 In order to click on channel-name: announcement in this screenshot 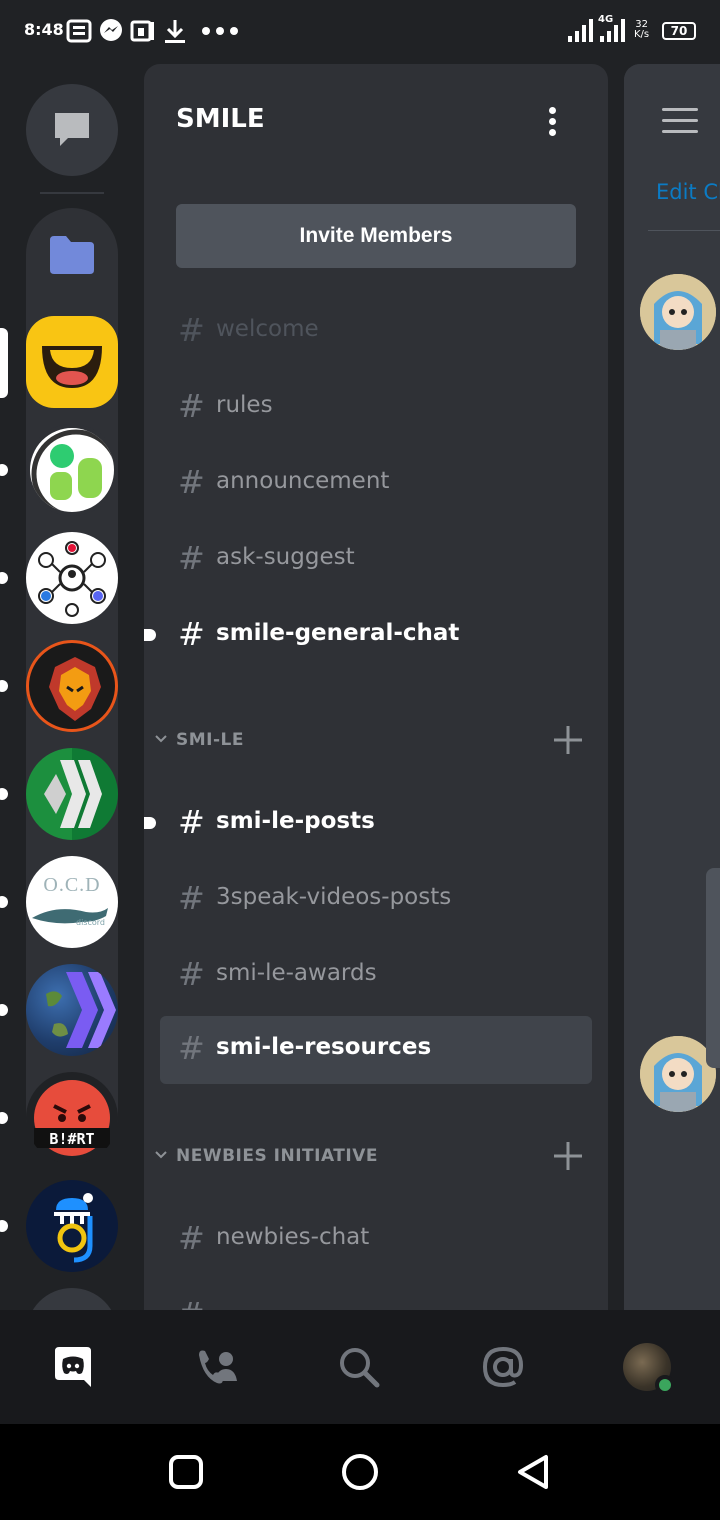, I will do `click(303, 481)`.